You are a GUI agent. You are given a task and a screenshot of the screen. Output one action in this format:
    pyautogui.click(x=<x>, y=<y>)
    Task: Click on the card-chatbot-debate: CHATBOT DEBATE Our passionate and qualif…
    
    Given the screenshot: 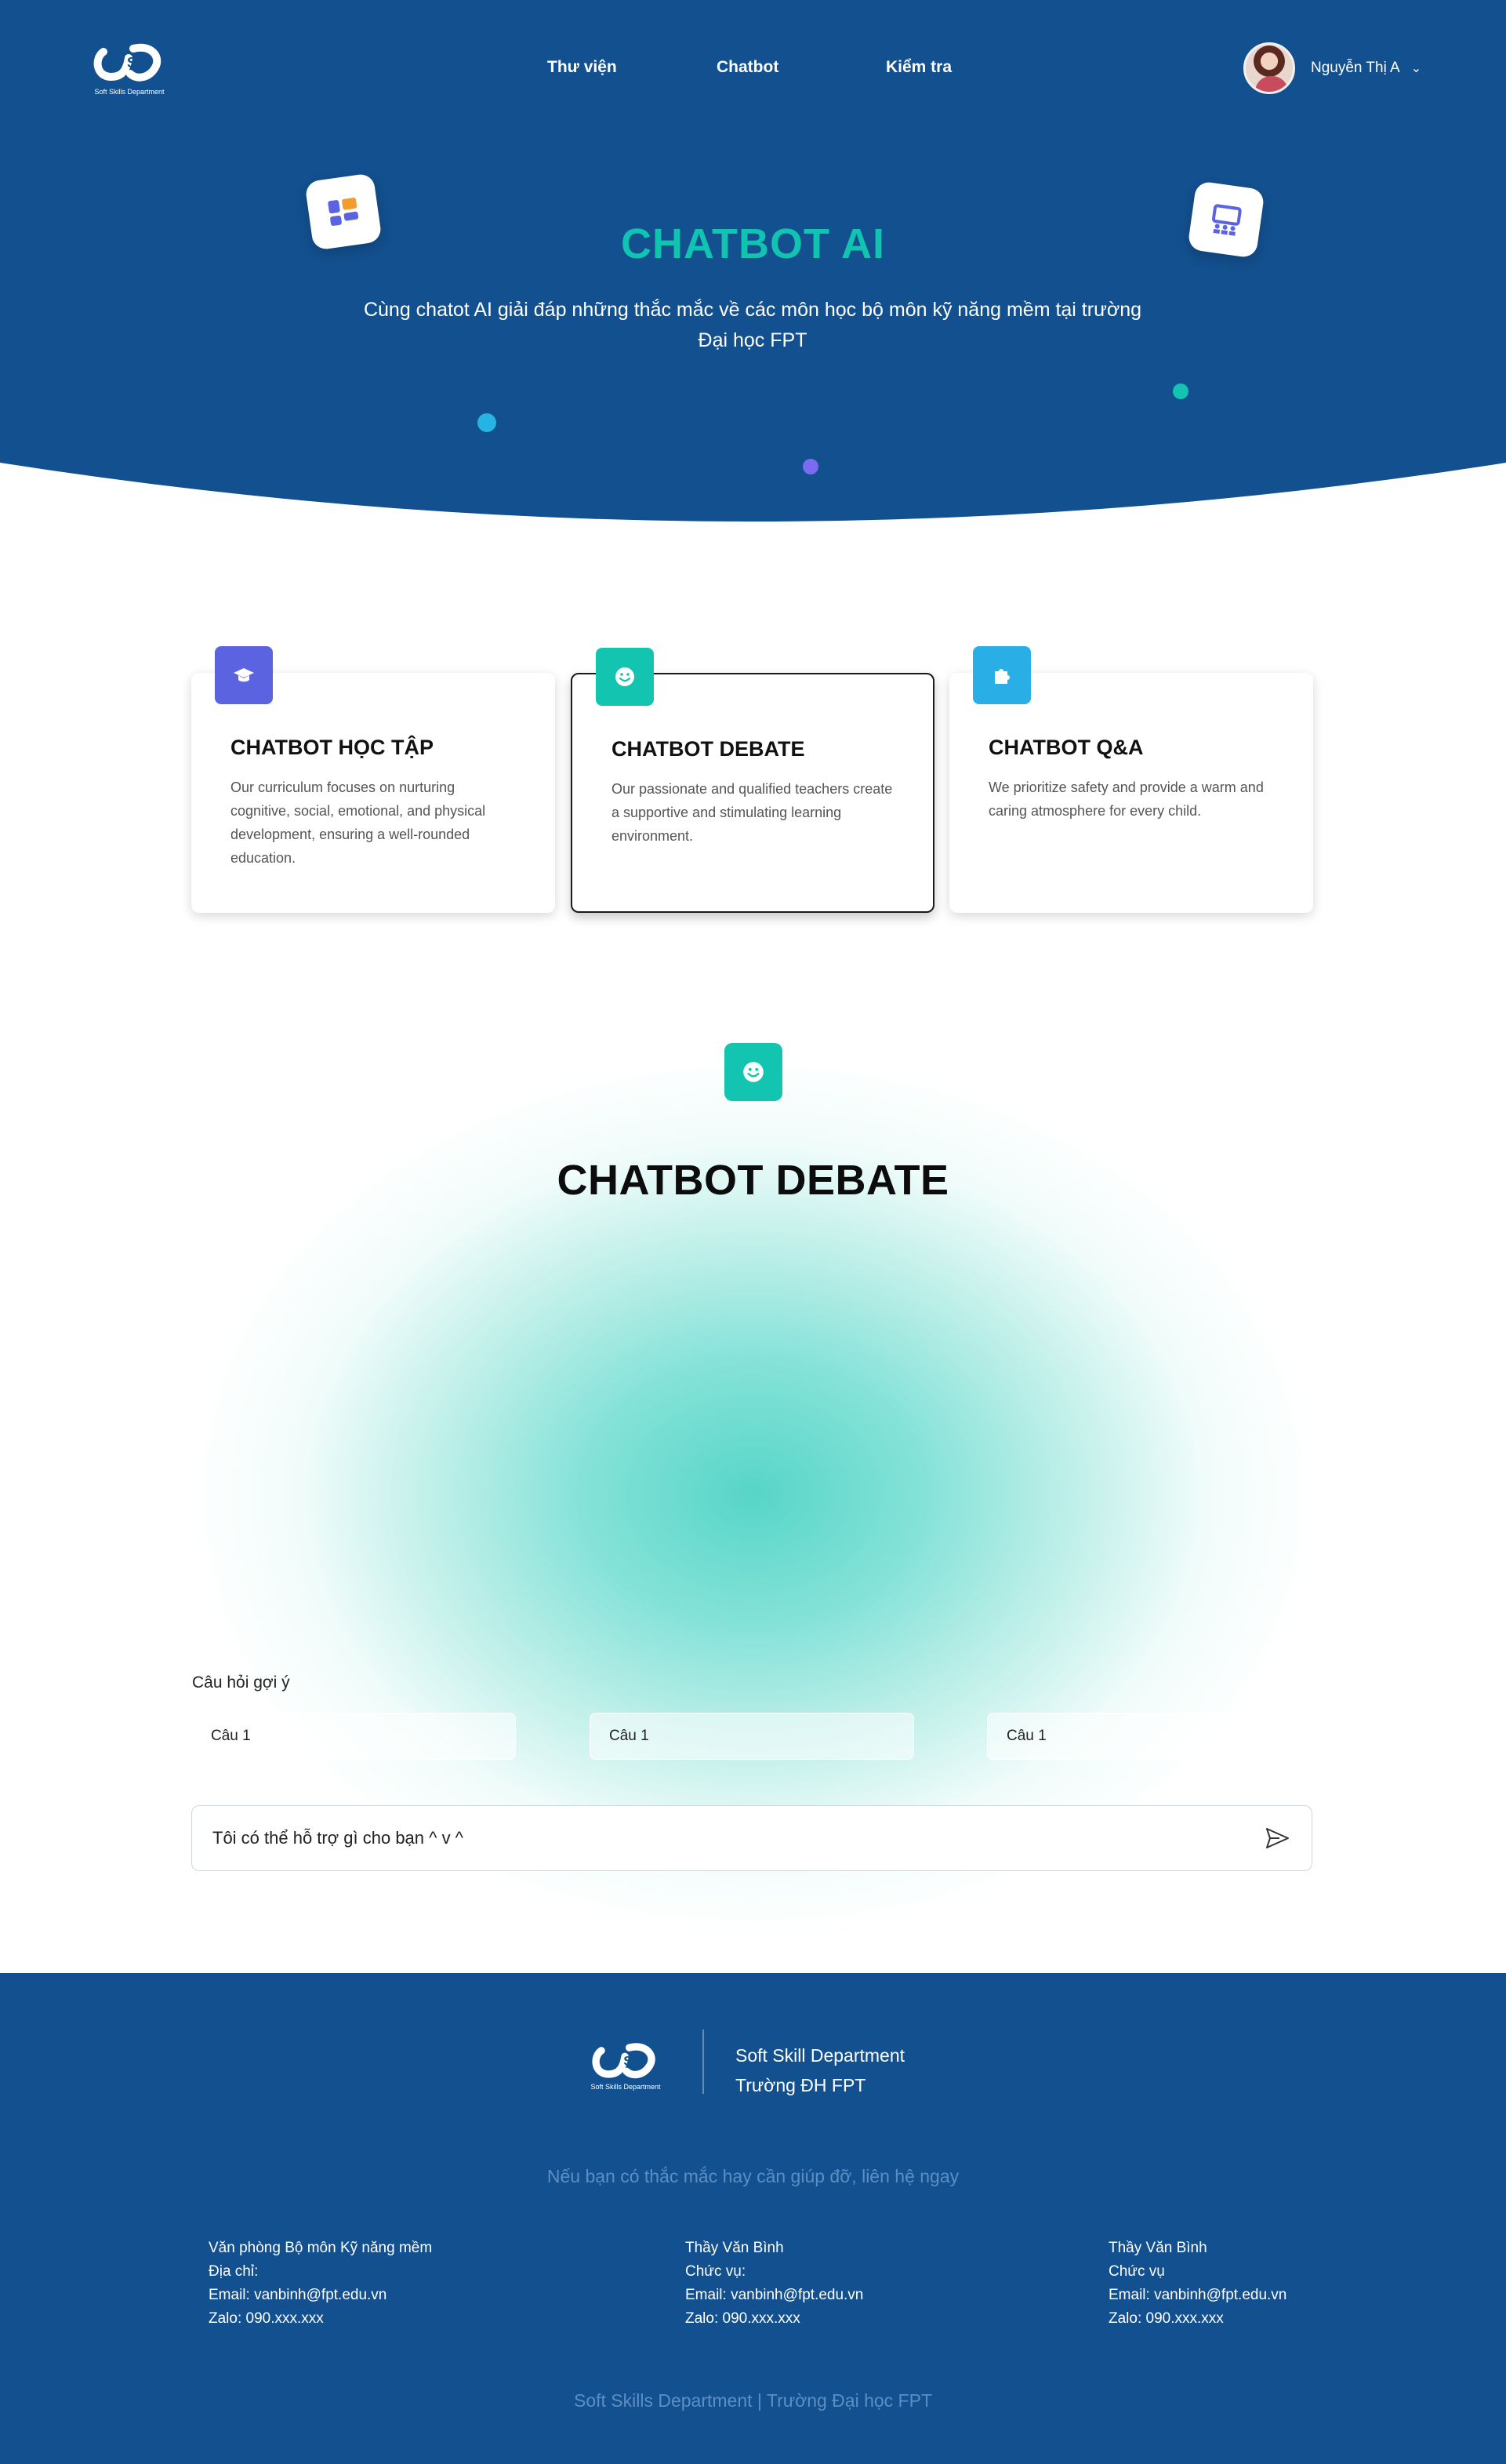 What is the action you would take?
    pyautogui.click(x=752, y=780)
    